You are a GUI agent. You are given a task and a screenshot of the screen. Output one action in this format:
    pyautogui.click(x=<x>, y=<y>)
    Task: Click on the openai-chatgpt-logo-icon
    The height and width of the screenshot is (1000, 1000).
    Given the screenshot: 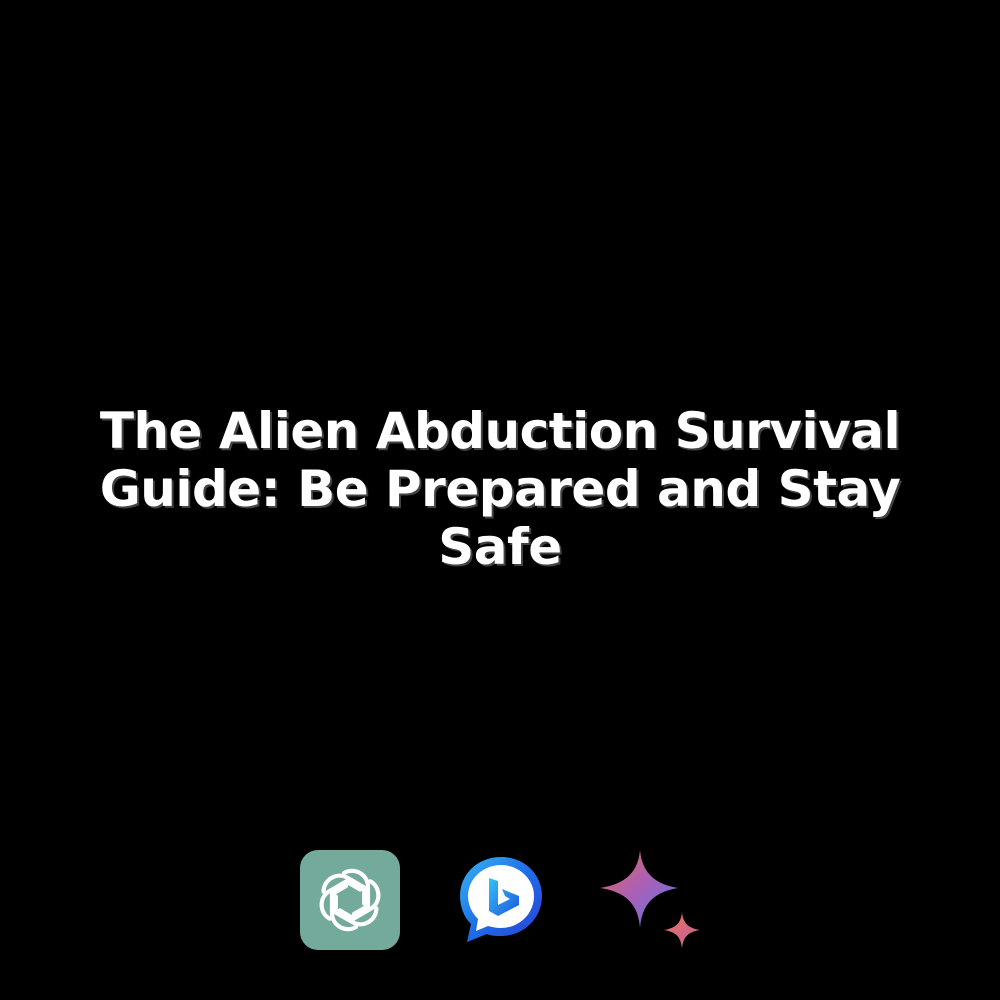 What is the action you would take?
    pyautogui.click(x=350, y=900)
    